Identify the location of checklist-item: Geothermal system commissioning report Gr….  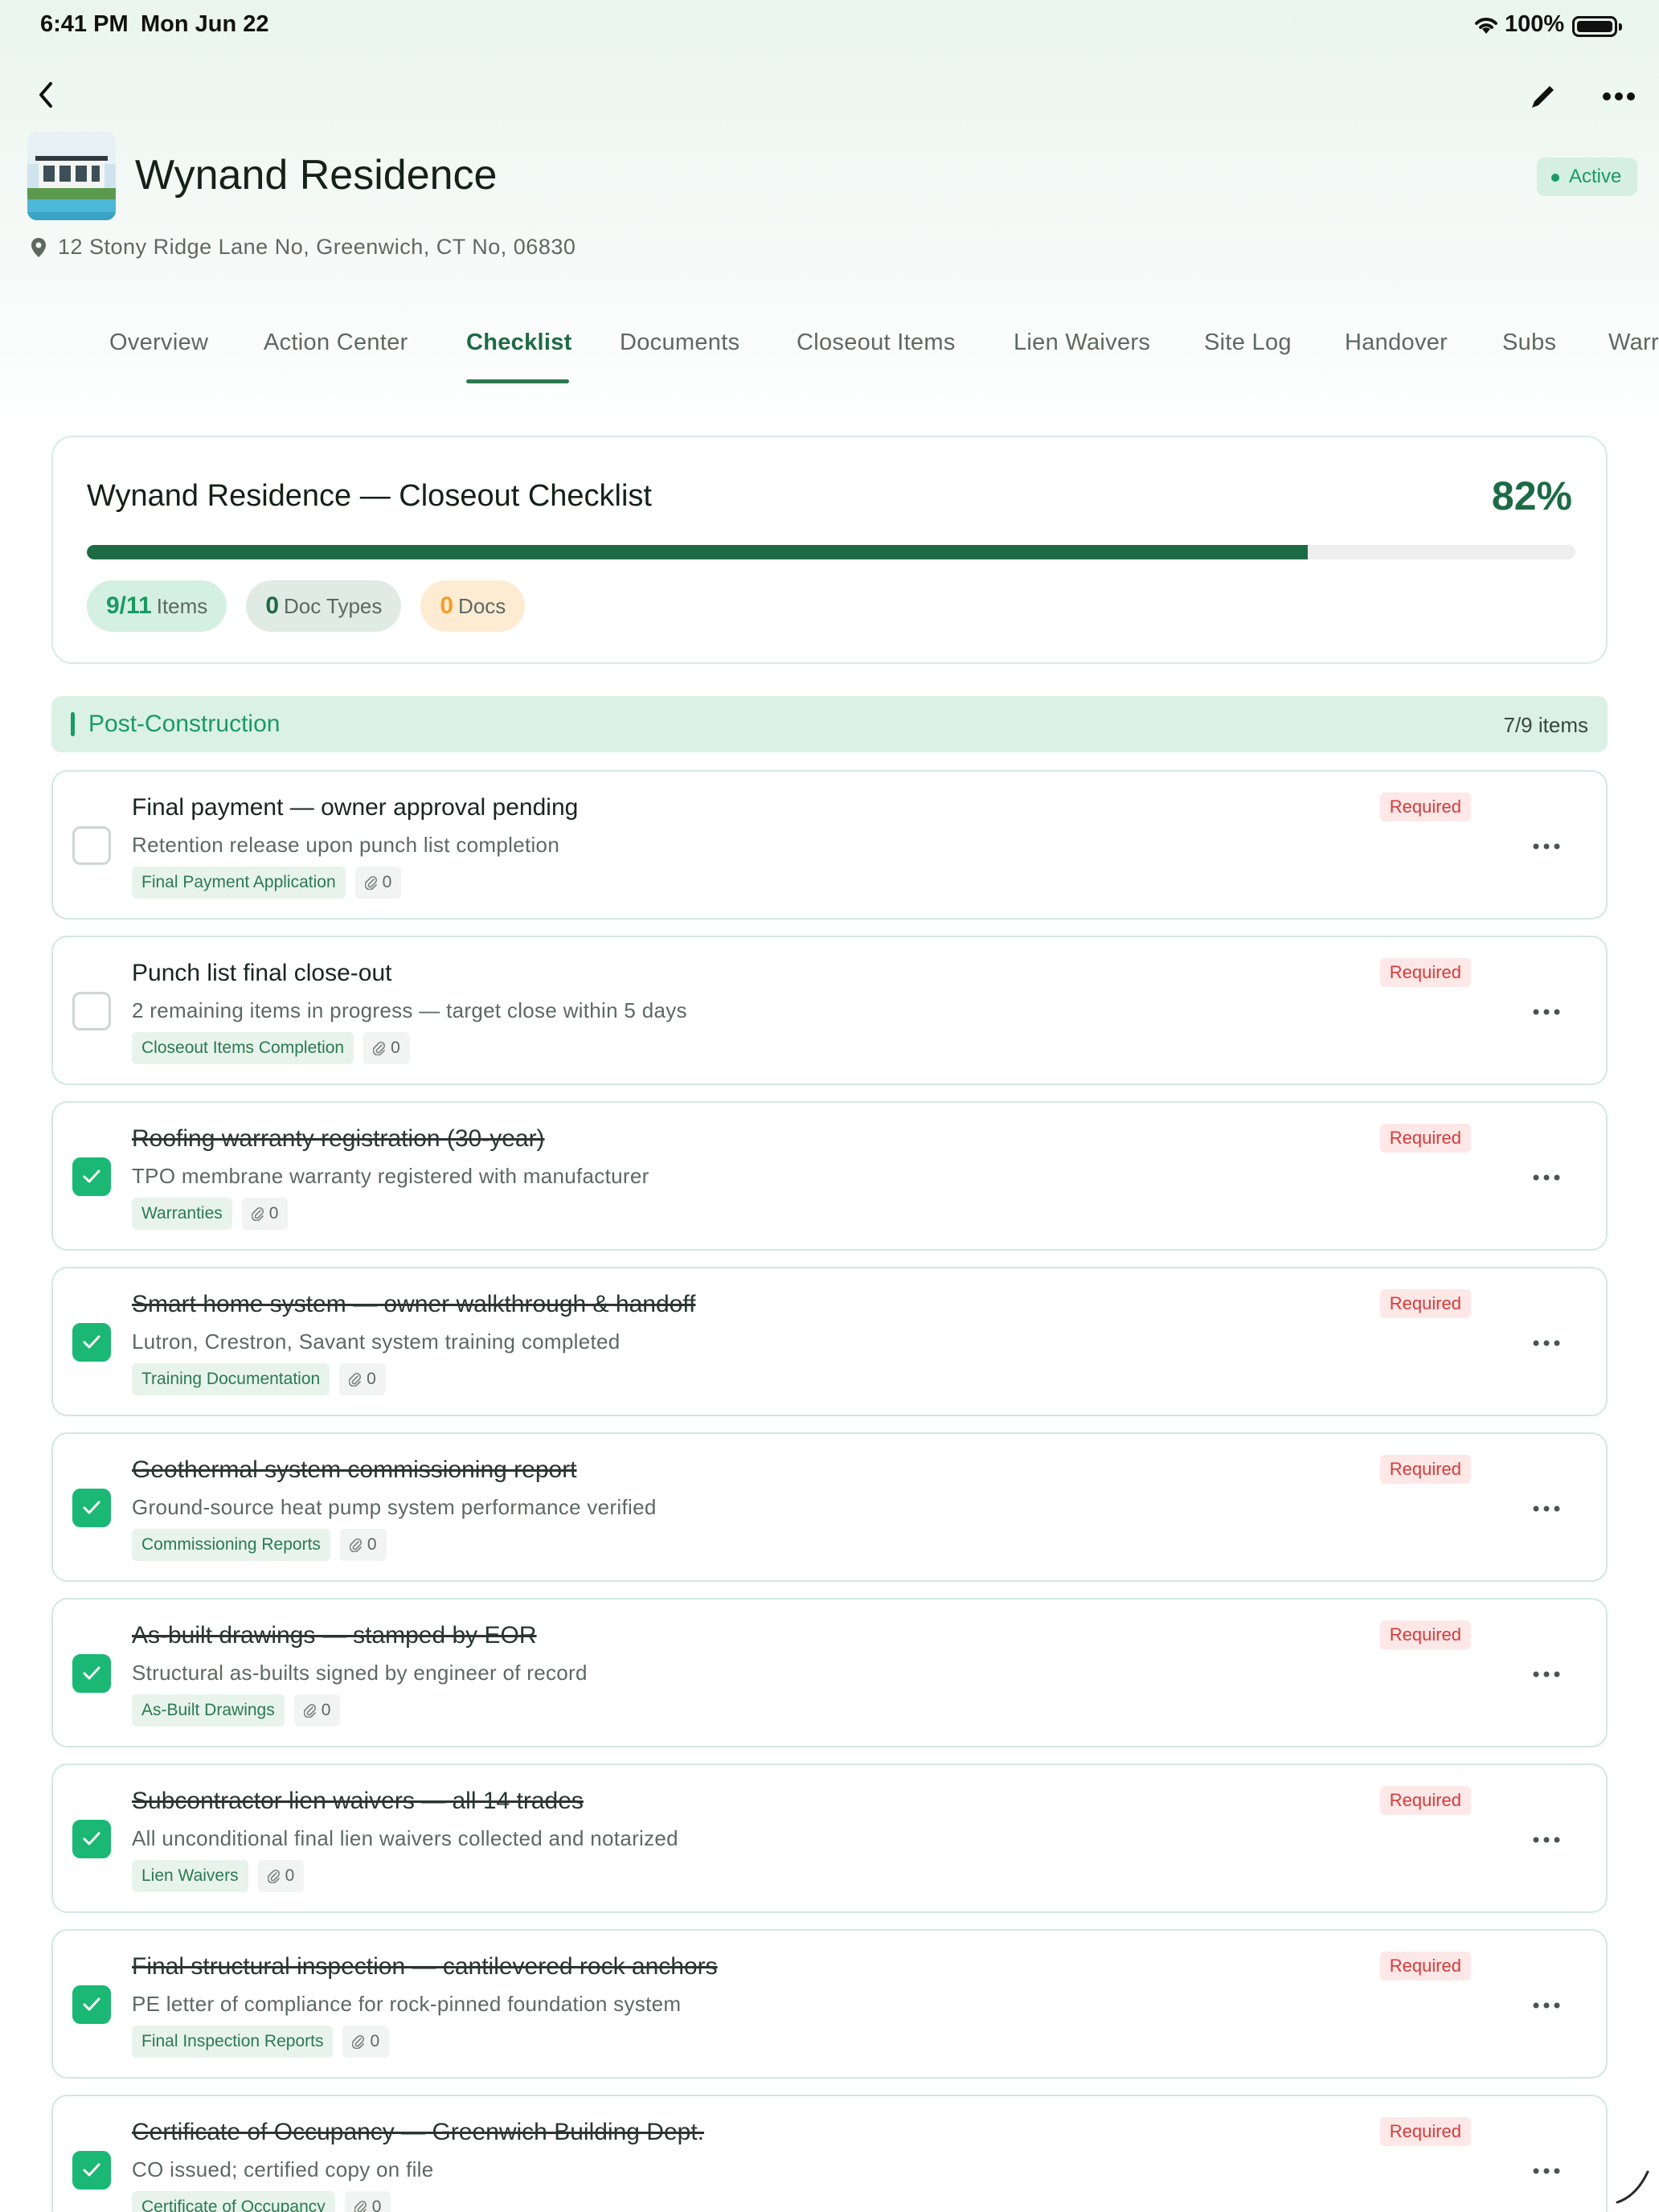
(829, 1507).